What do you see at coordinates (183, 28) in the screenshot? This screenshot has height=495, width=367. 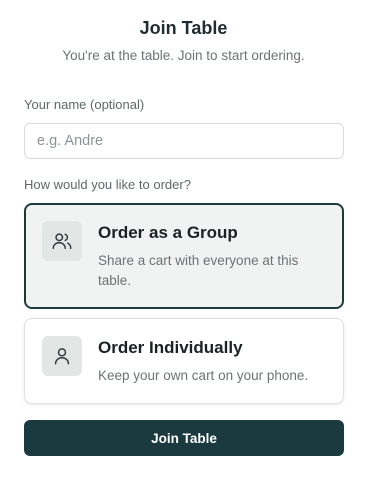 I see `page-title: Join Table` at bounding box center [183, 28].